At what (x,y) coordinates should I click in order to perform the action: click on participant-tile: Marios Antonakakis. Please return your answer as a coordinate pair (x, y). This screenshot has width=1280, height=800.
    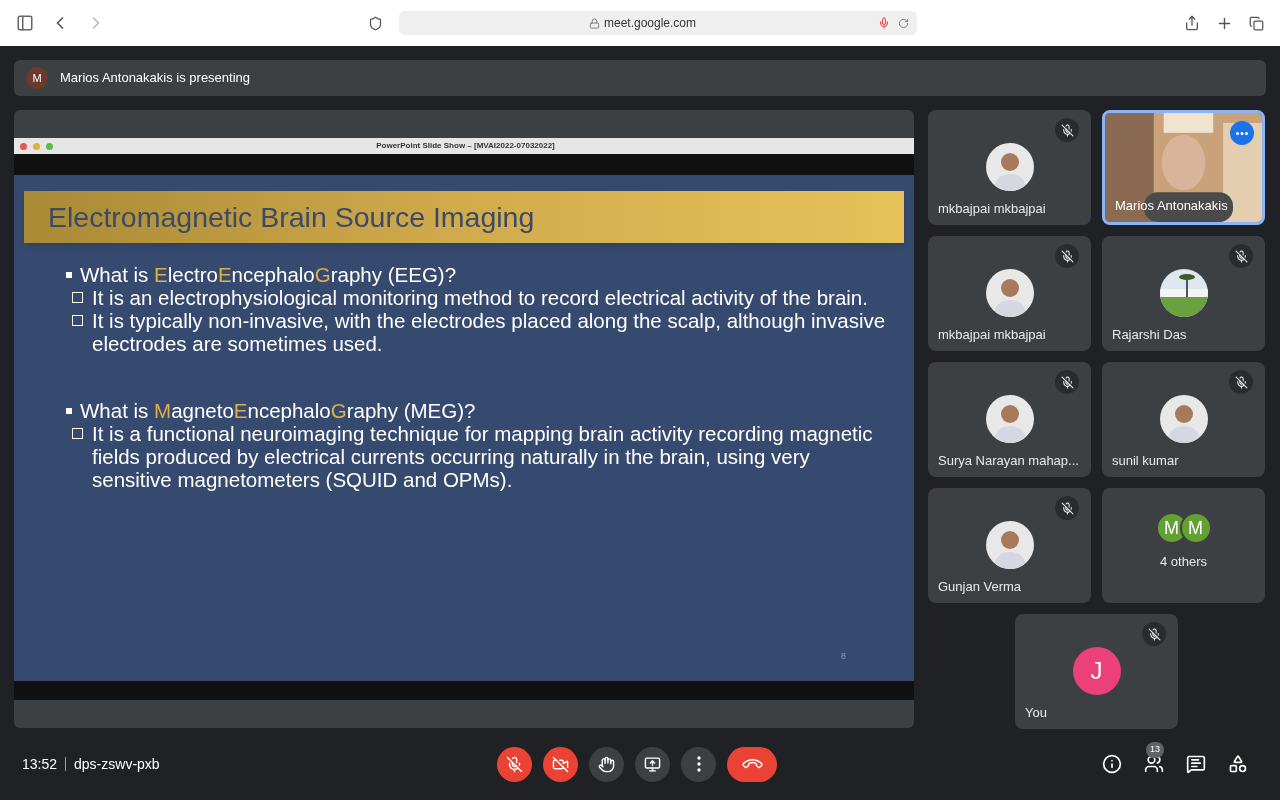
    Looking at the image, I should click on (1183, 167).